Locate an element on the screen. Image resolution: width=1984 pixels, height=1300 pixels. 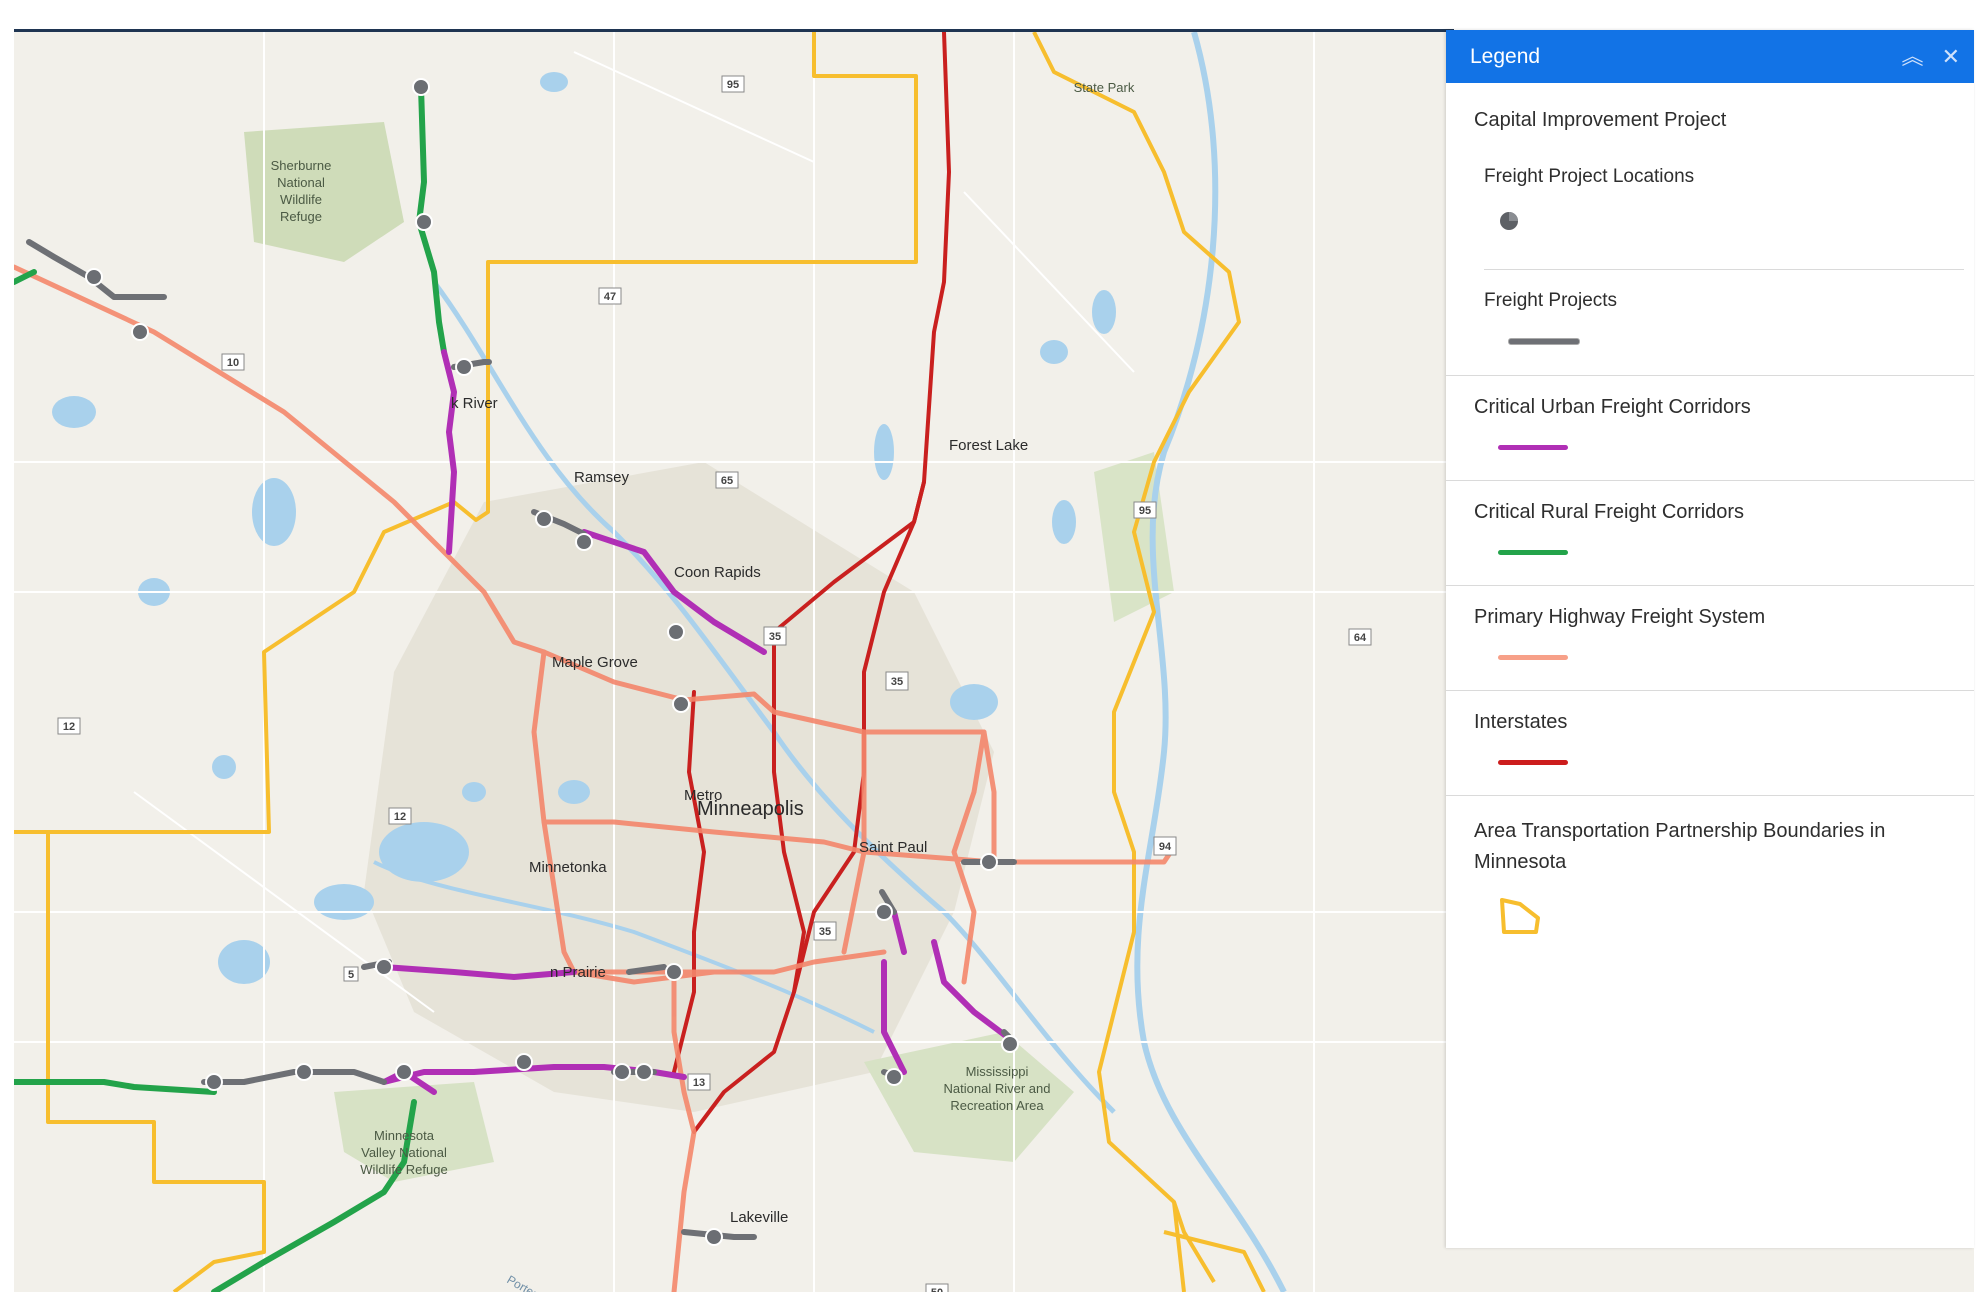
label-minnetonka: Minnetonka is located at coordinates (568, 867).